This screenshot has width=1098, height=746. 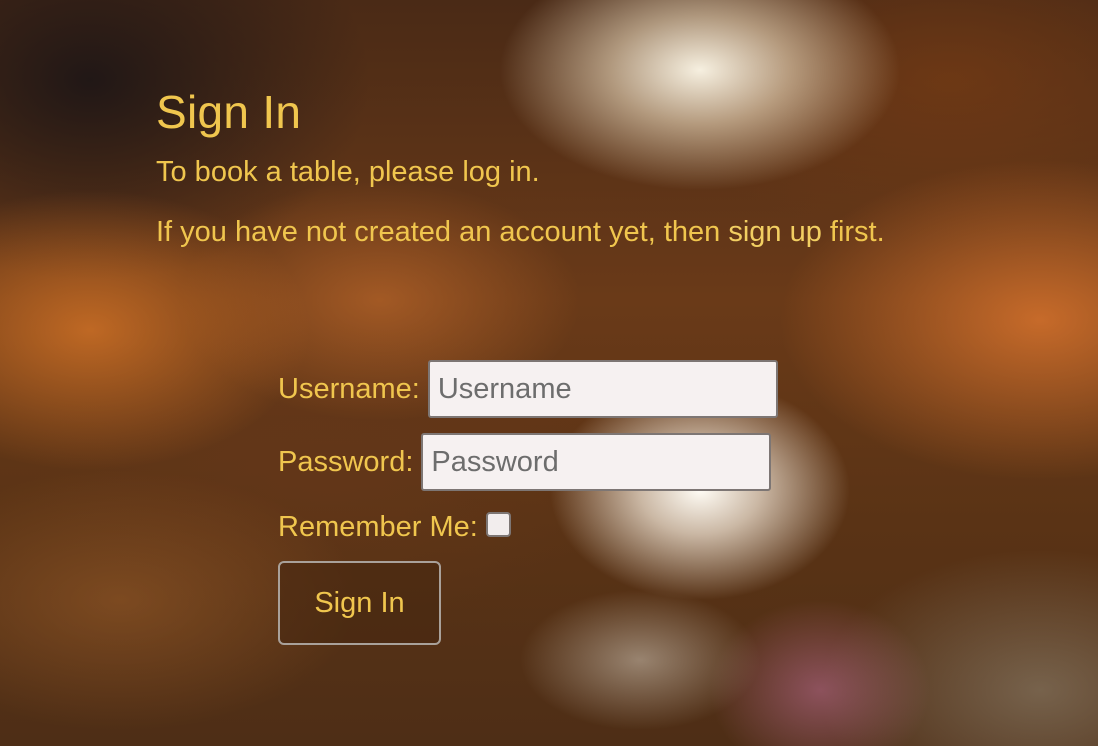 I want to click on intro-text: To book a table, please log in., so click(x=348, y=172).